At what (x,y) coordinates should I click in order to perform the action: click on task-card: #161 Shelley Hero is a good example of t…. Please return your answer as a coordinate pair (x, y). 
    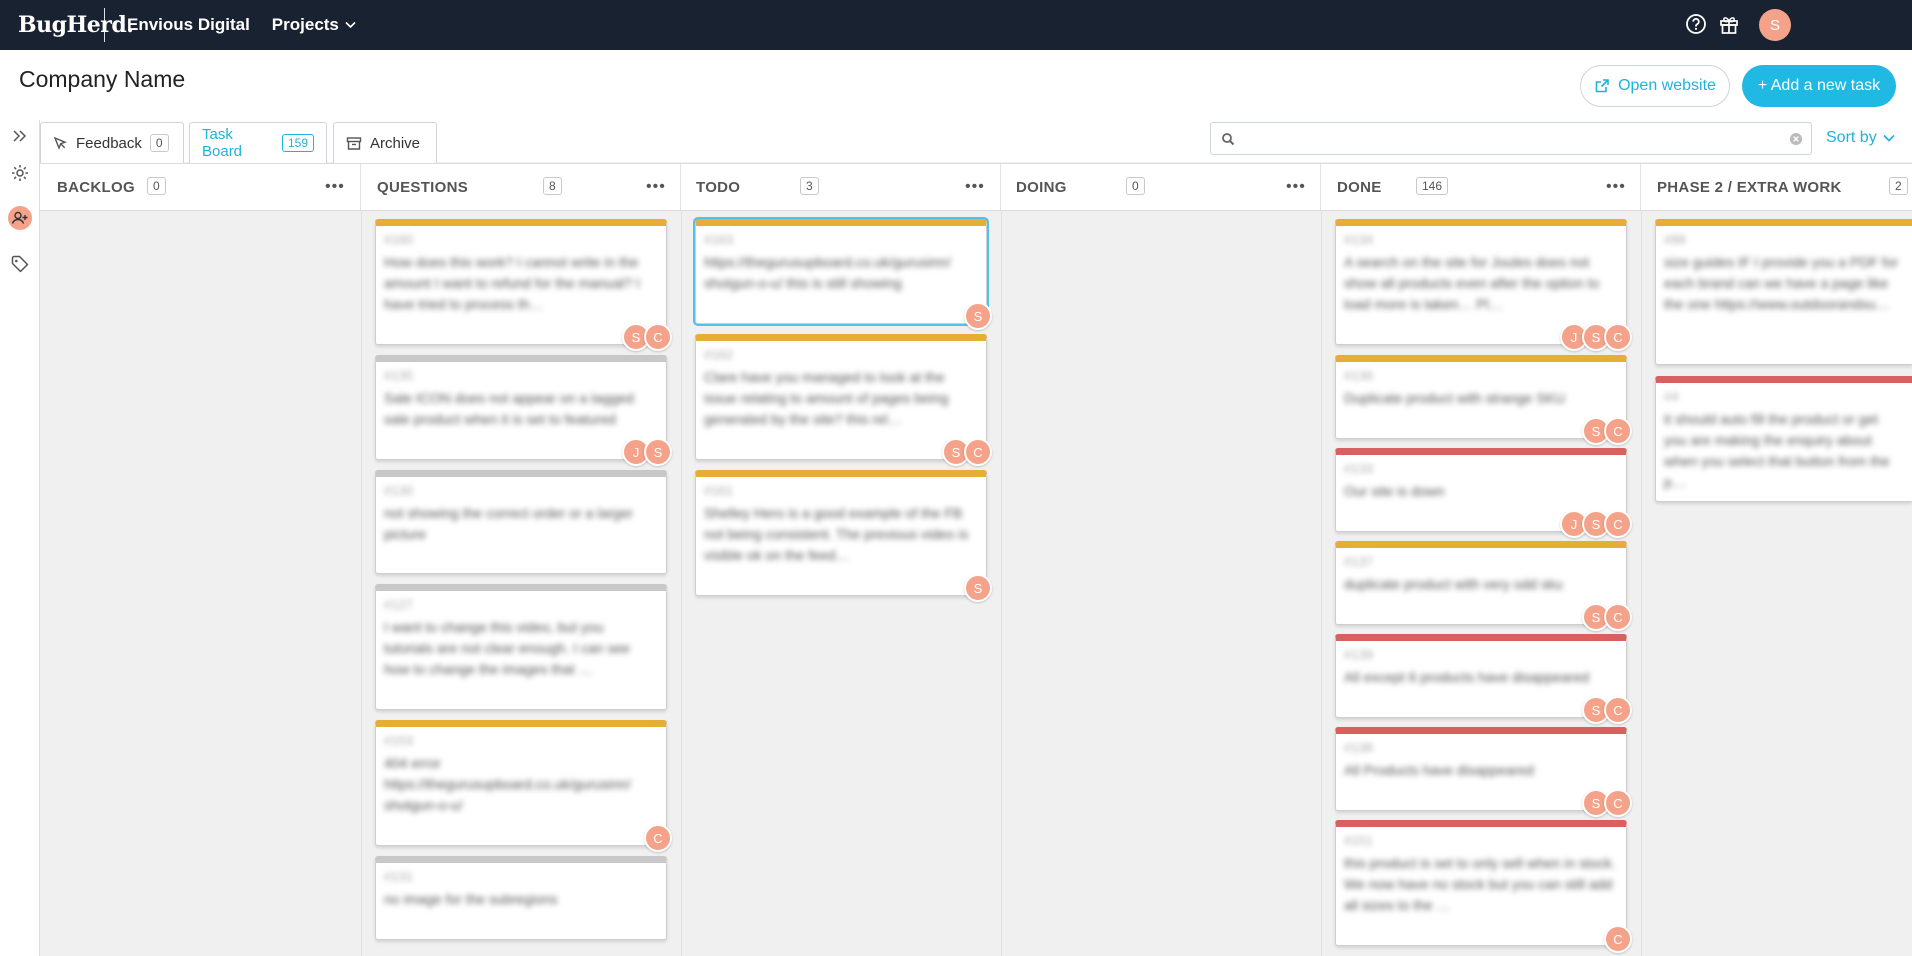
    Looking at the image, I should click on (843, 536).